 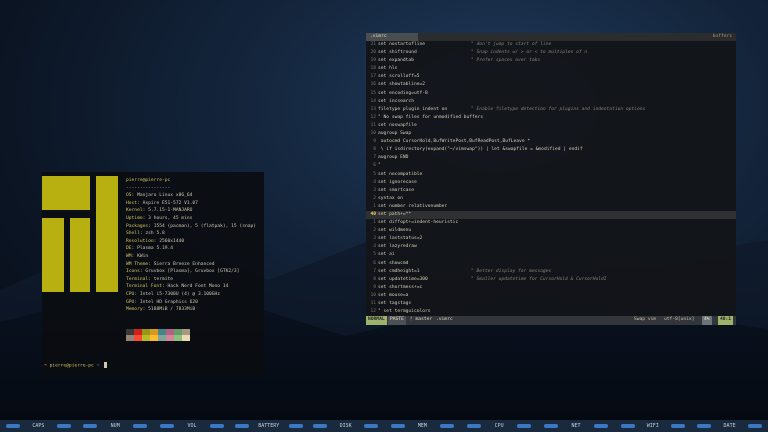 I want to click on code-line: 4 set lazyredraw, so click(x=551, y=247).